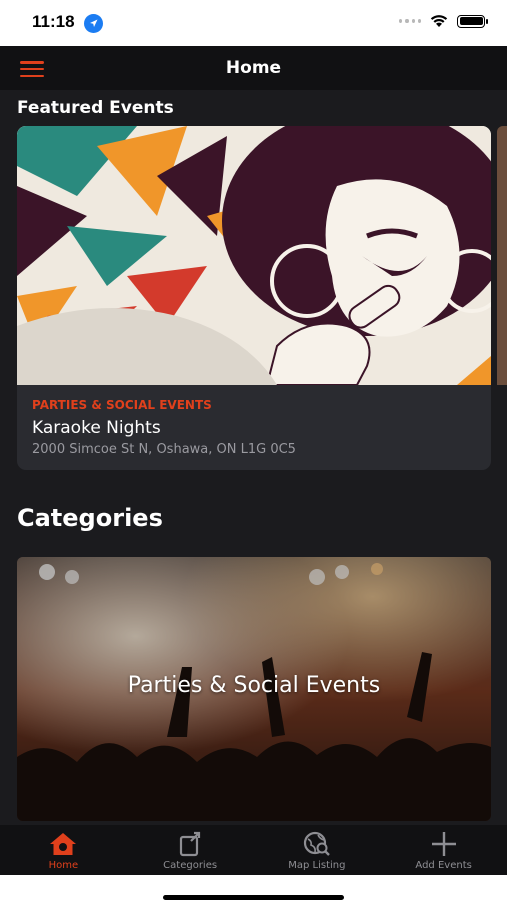 Image resolution: width=507 pixels, height=900 pixels. I want to click on plus-icon, so click(443, 844).